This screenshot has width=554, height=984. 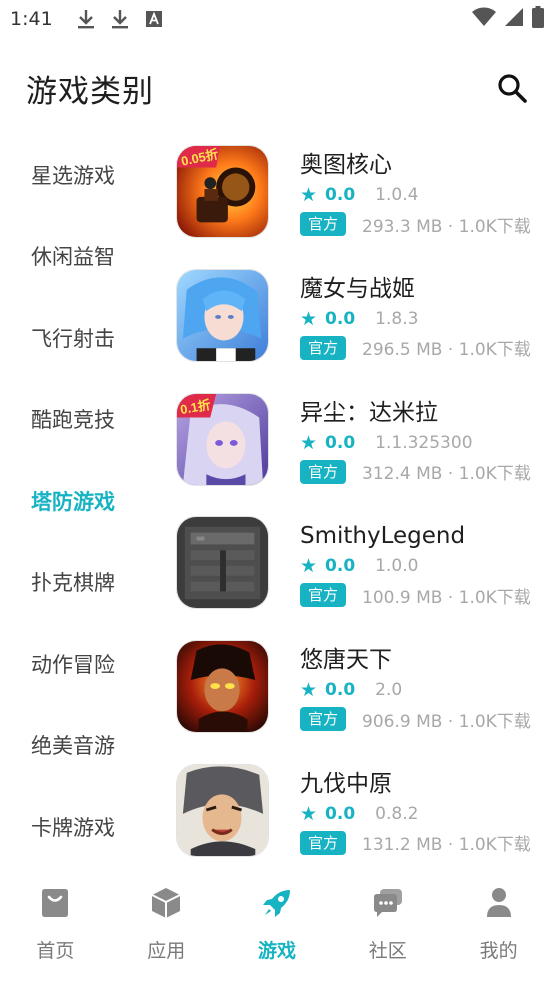 I want to click on game-version: 1.0.0, so click(x=397, y=566).